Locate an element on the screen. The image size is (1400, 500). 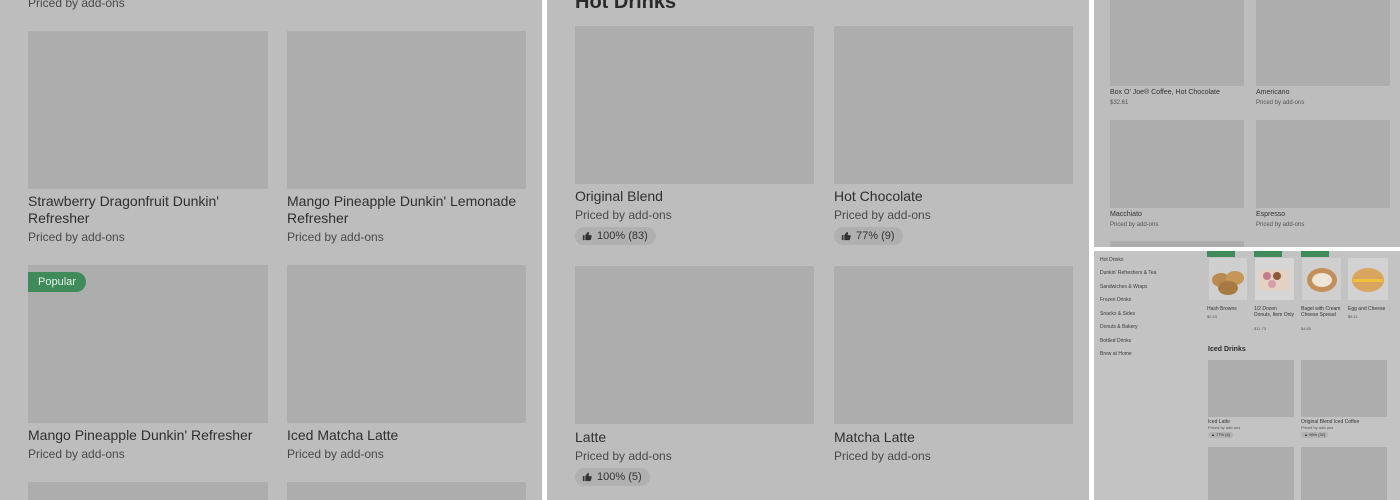
item-name: Mango Pineapple Dunkin' Refresher is located at coordinates (140, 435).